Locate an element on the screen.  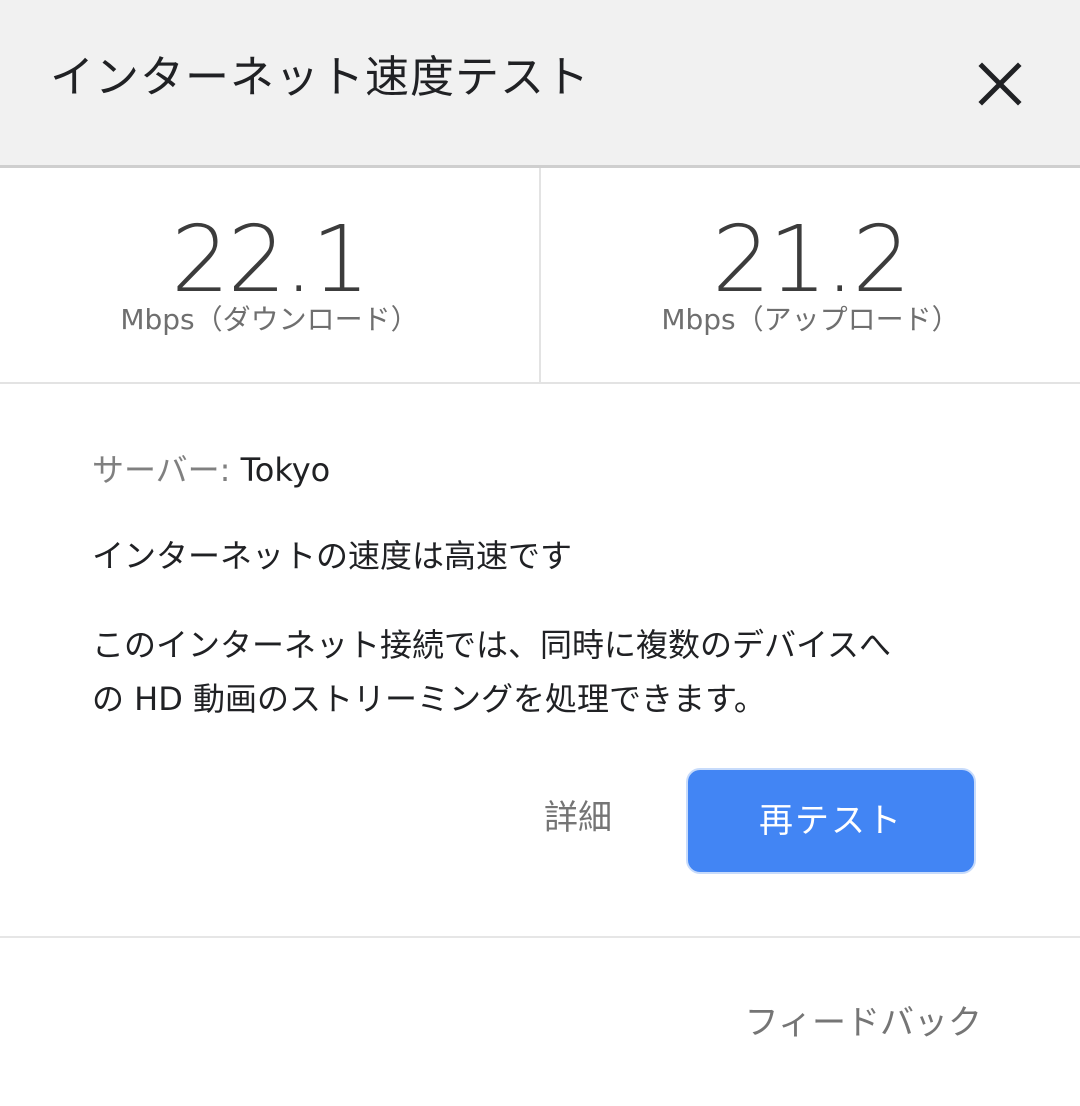
download-speed-value: 22.1 is located at coordinates (270, 259).